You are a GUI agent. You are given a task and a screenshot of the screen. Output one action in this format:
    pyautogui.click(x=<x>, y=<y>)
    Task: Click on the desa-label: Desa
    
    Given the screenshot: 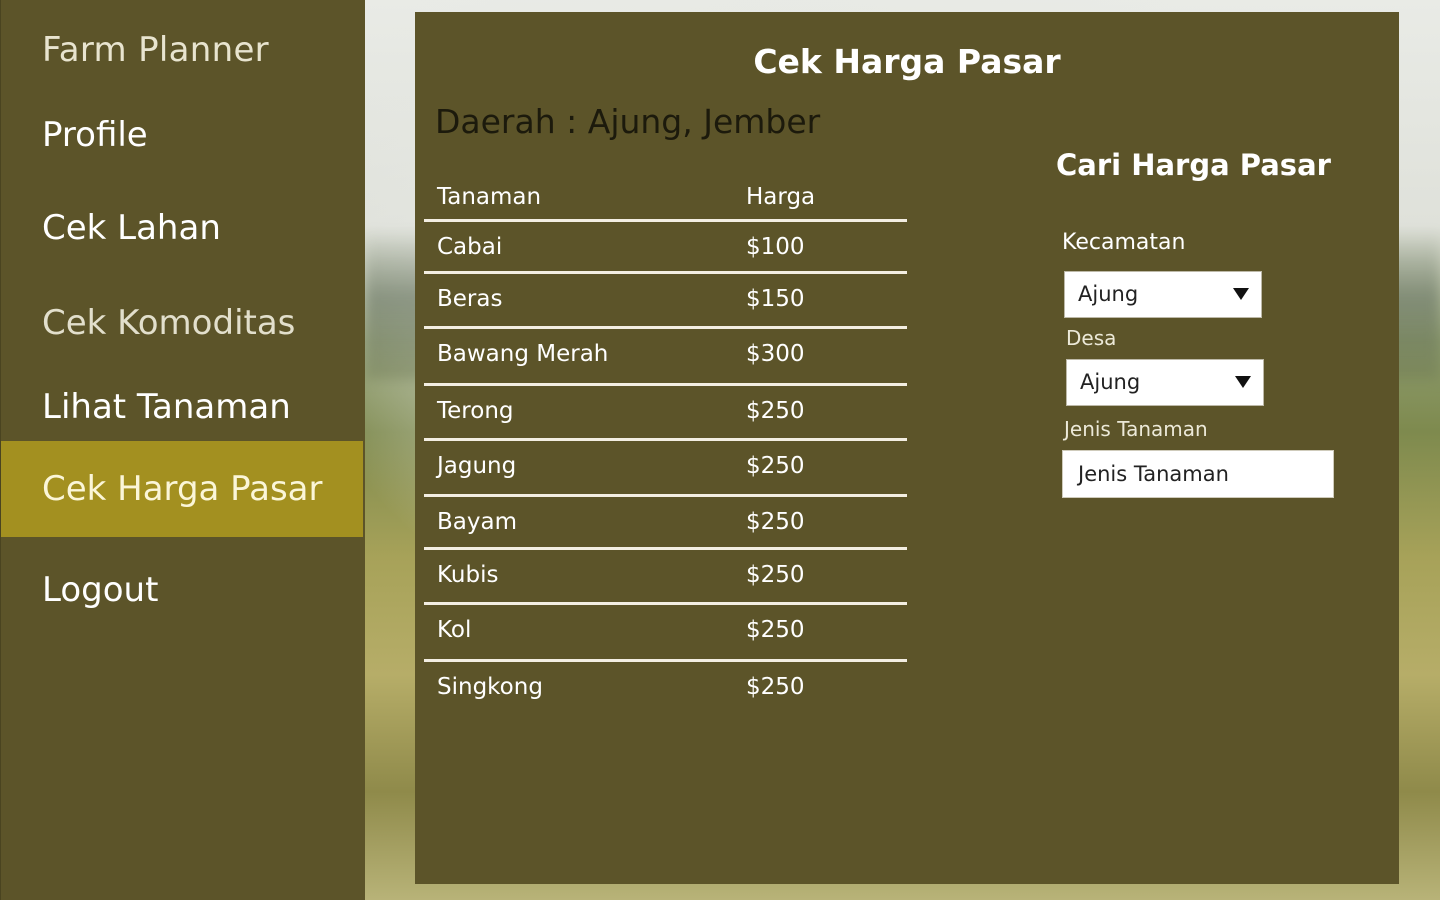 What is the action you would take?
    pyautogui.click(x=1091, y=338)
    